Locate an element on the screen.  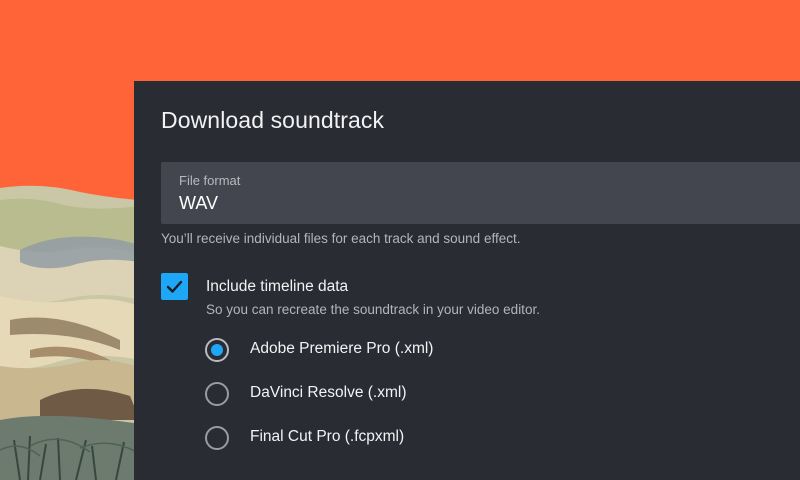
radio-option-final-cut: Final Cut Pro (.fcpxml) is located at coordinates (405, 440).